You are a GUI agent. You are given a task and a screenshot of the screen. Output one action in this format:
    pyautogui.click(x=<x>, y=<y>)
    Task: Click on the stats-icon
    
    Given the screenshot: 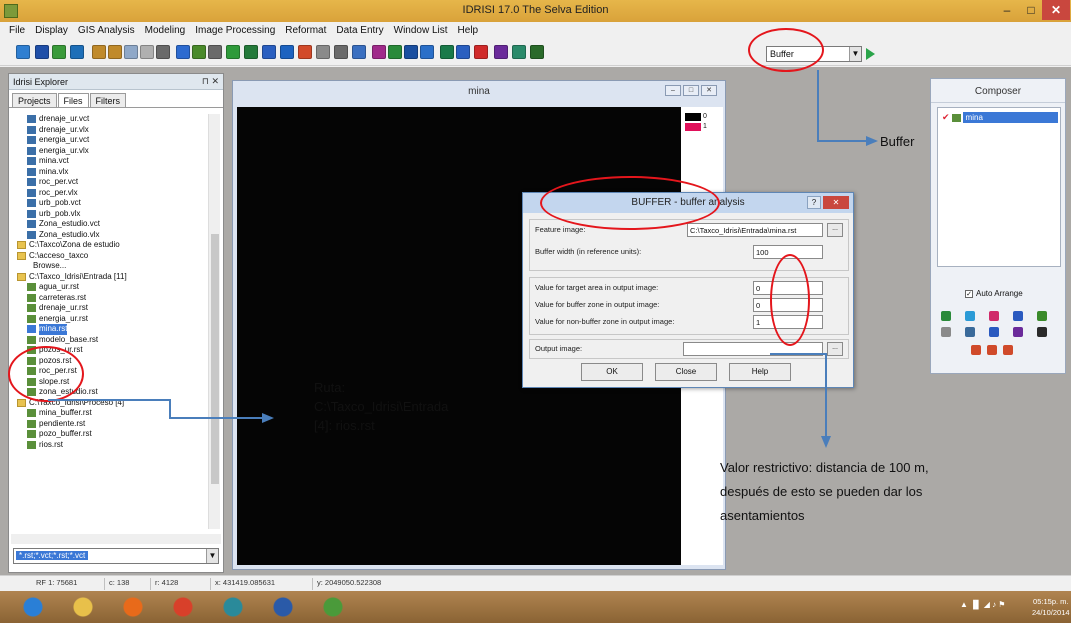 What is the action you would take?
    pyautogui.click(x=447, y=52)
    